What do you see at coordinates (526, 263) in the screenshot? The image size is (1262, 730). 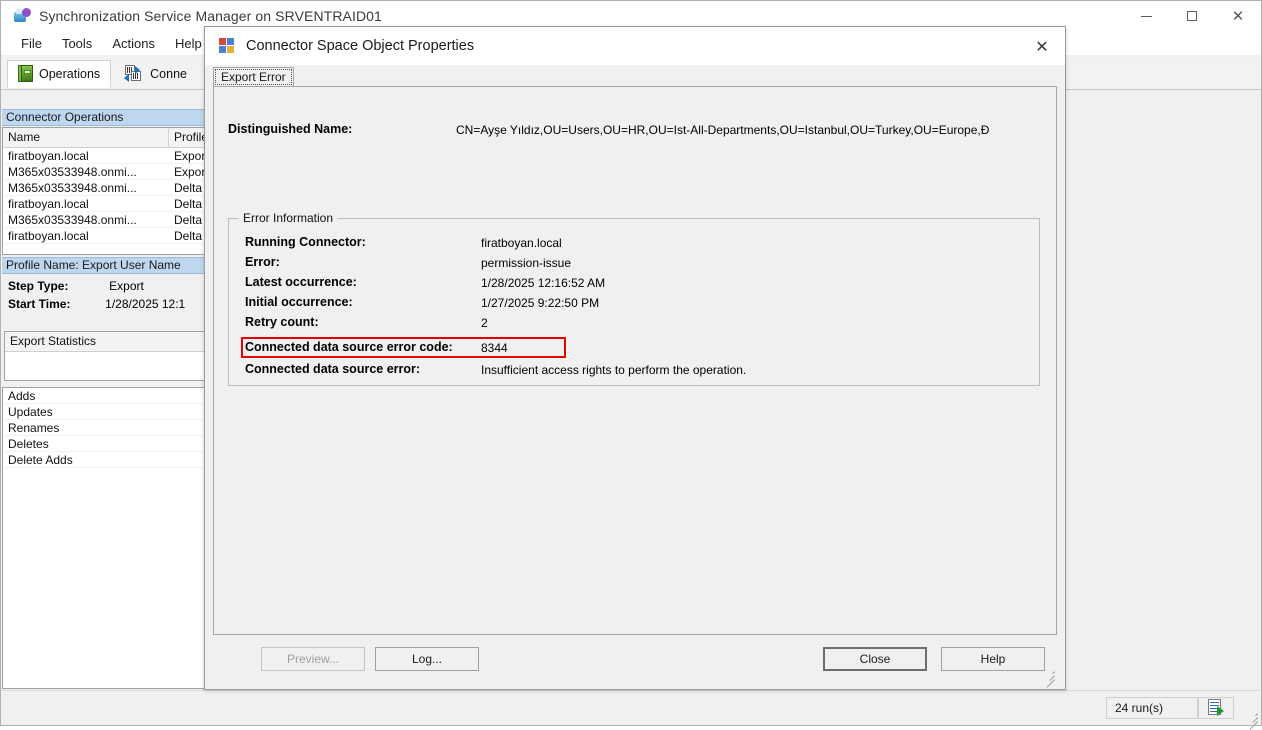 I see `error-value: permission-issue` at bounding box center [526, 263].